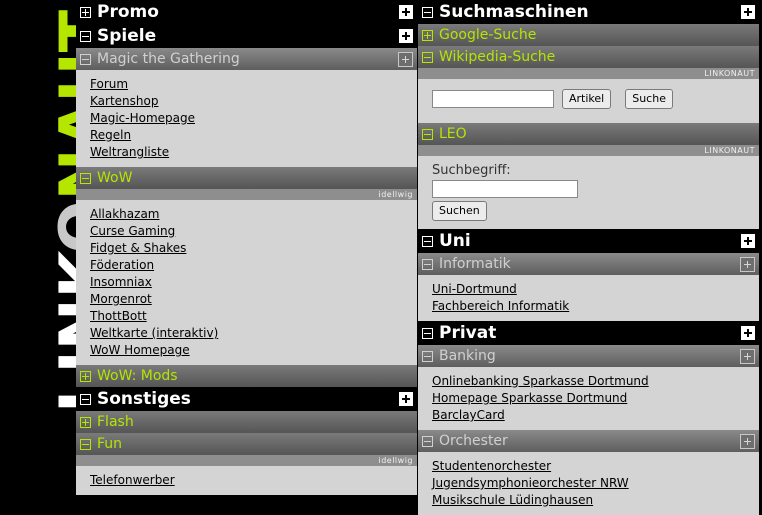 Image resolution: width=762 pixels, height=515 pixels. What do you see at coordinates (246, 59) in the screenshot?
I see `category-magic: Magic the Gathering` at bounding box center [246, 59].